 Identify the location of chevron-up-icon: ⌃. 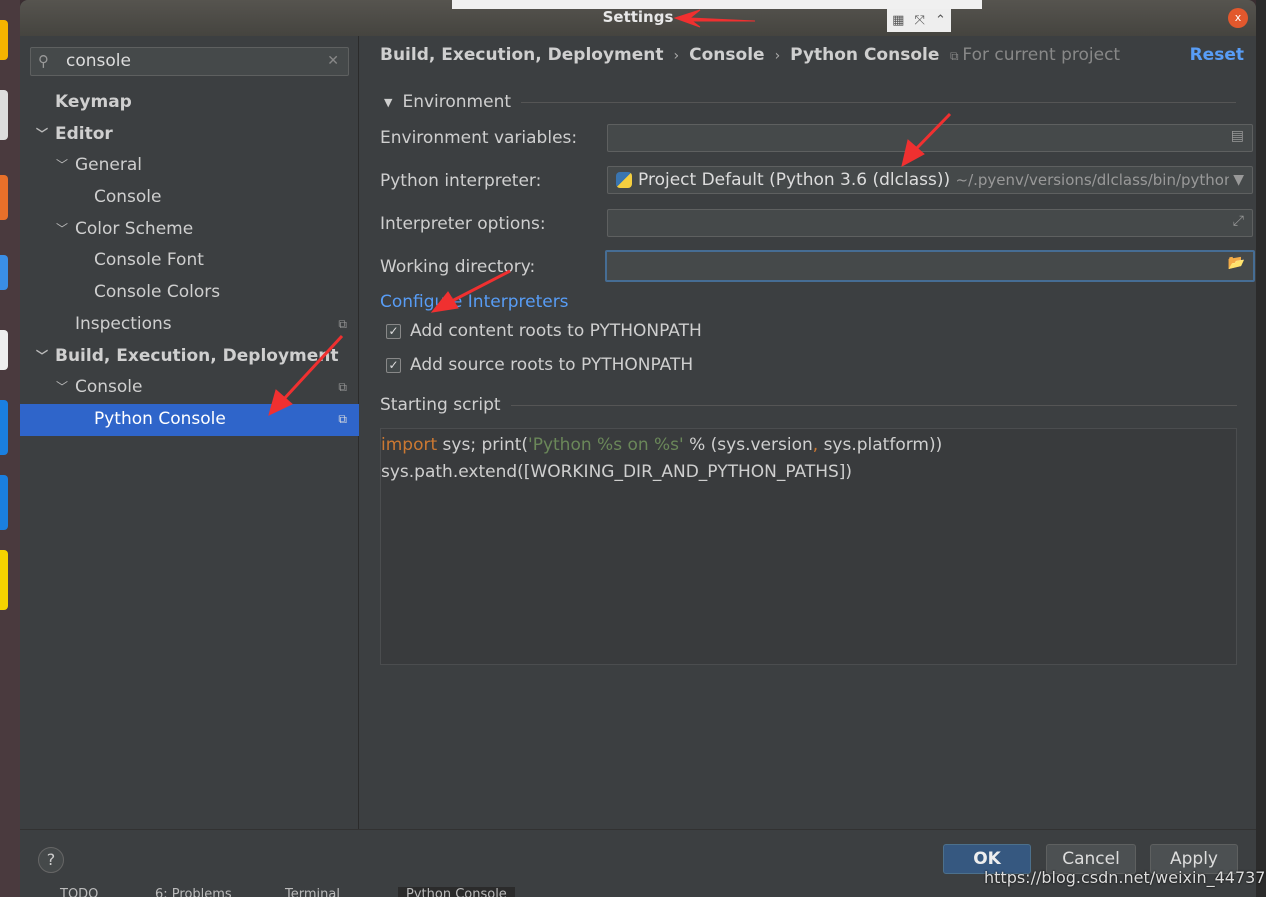
(940, 20).